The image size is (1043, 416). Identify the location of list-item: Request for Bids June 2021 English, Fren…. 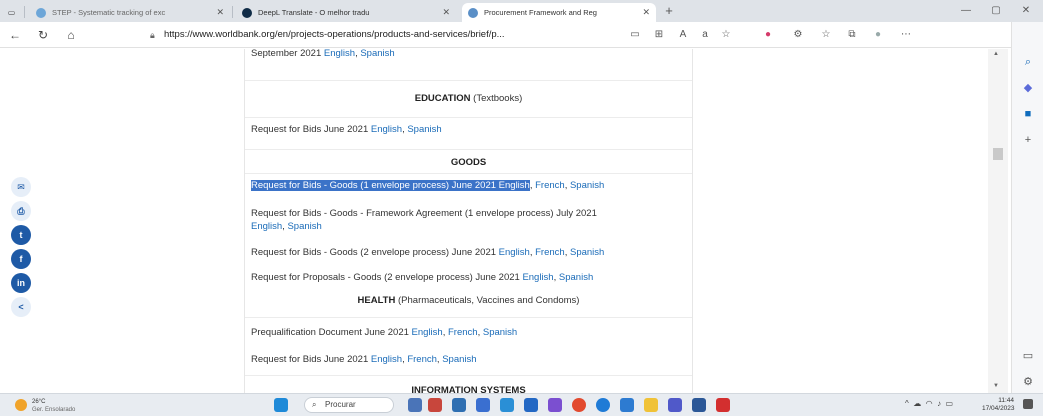
(364, 359).